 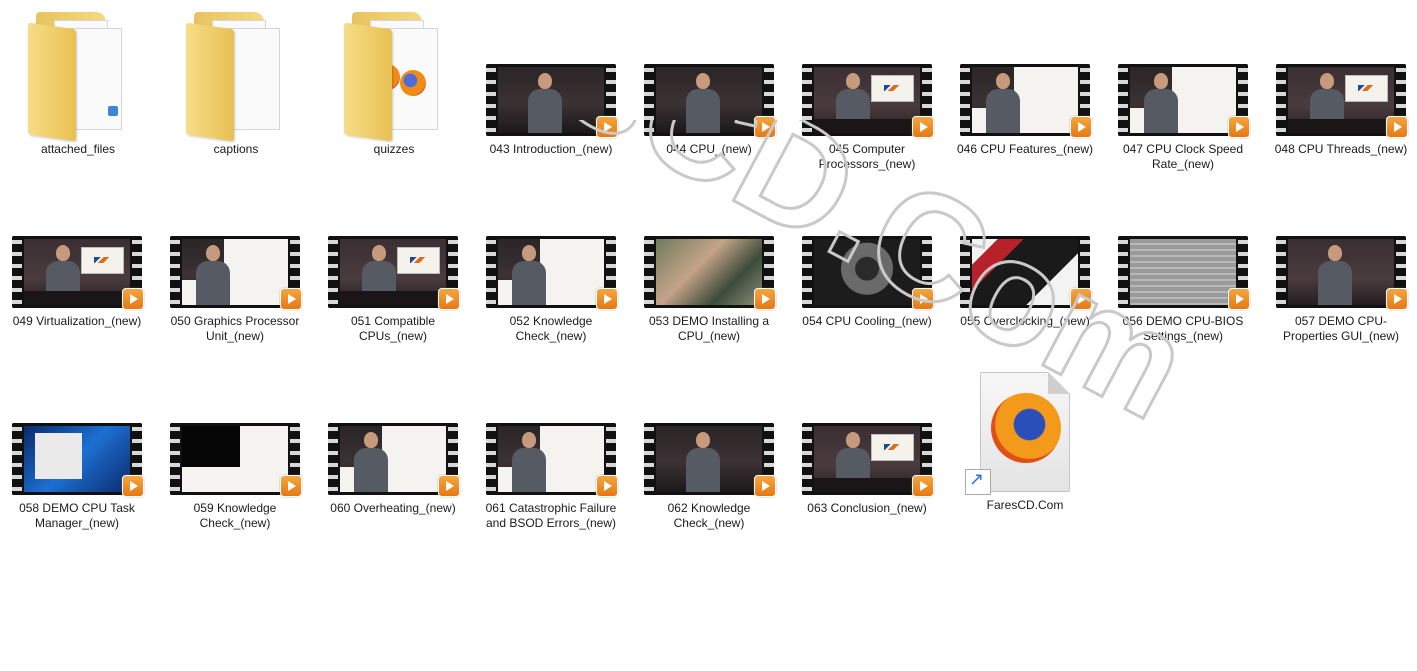 What do you see at coordinates (867, 508) in the screenshot?
I see `video-label: 063 Conclusion_(new)` at bounding box center [867, 508].